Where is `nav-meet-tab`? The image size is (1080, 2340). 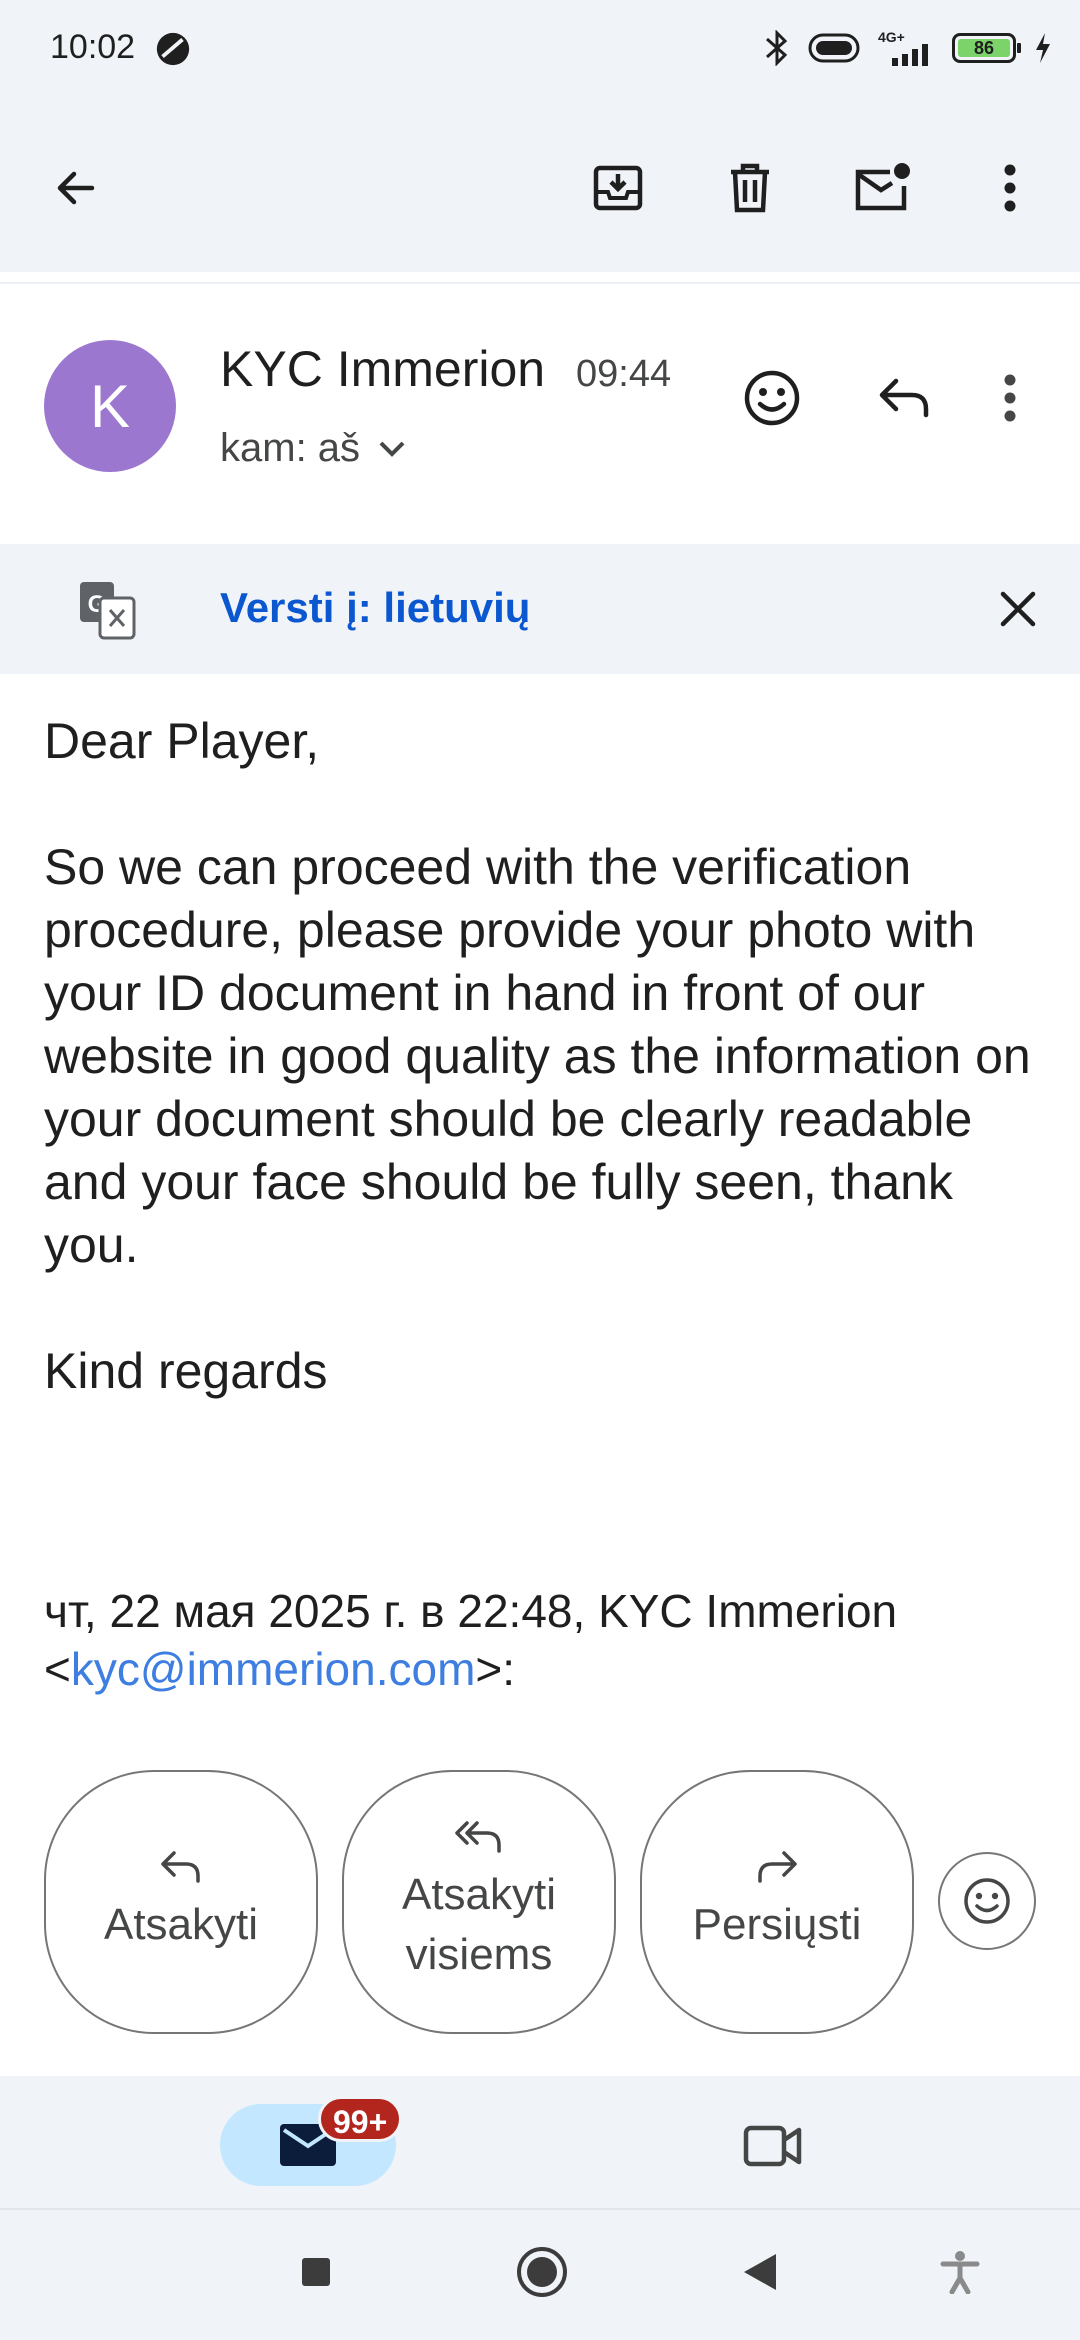
nav-meet-tab is located at coordinates (773, 2146).